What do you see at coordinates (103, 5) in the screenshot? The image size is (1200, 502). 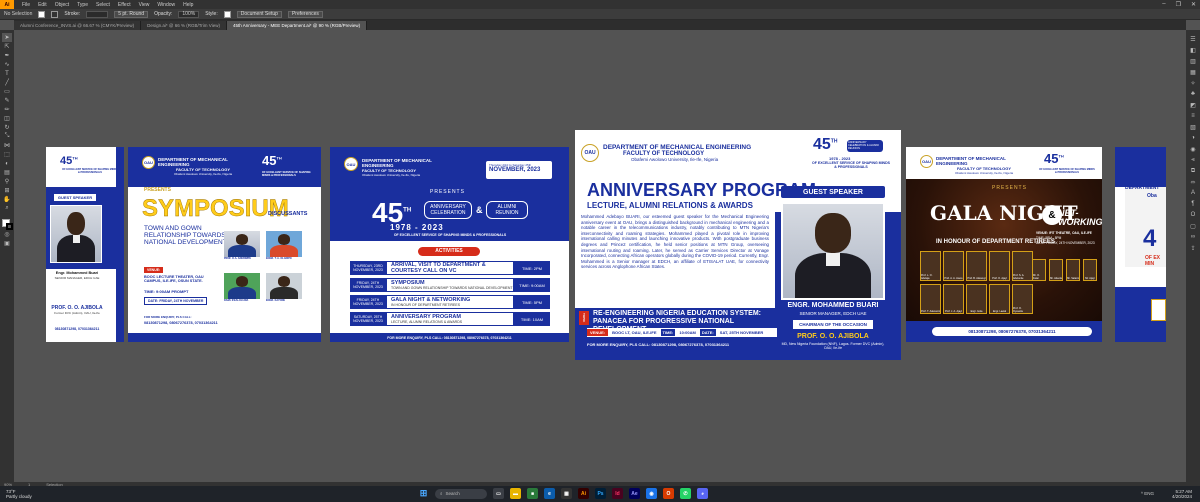 I see `menu-select: Select` at bounding box center [103, 5].